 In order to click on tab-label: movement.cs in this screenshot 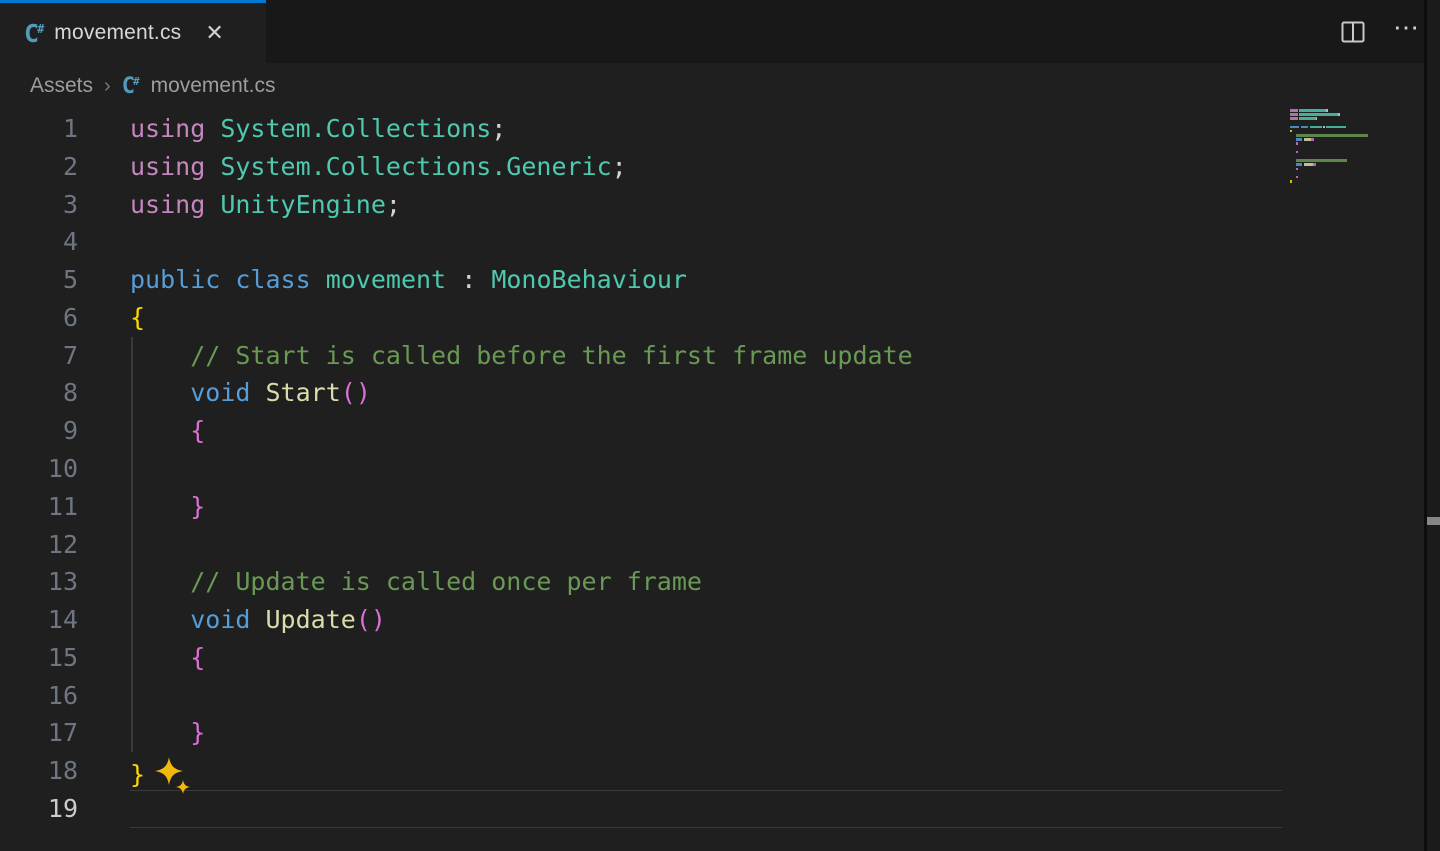, I will do `click(118, 32)`.